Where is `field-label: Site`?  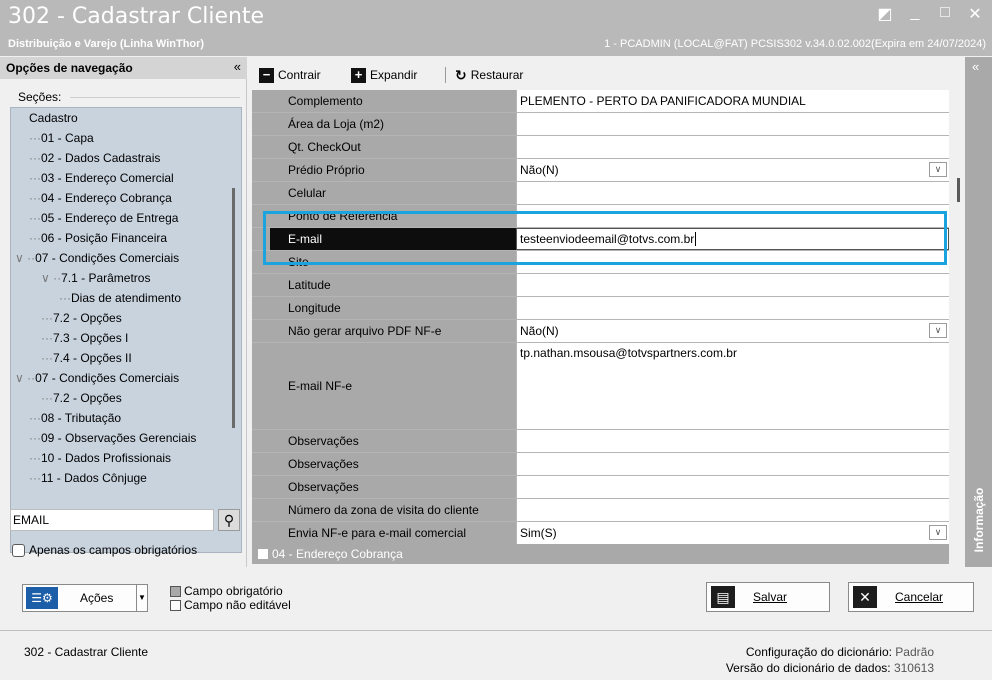 field-label: Site is located at coordinates (393, 262).